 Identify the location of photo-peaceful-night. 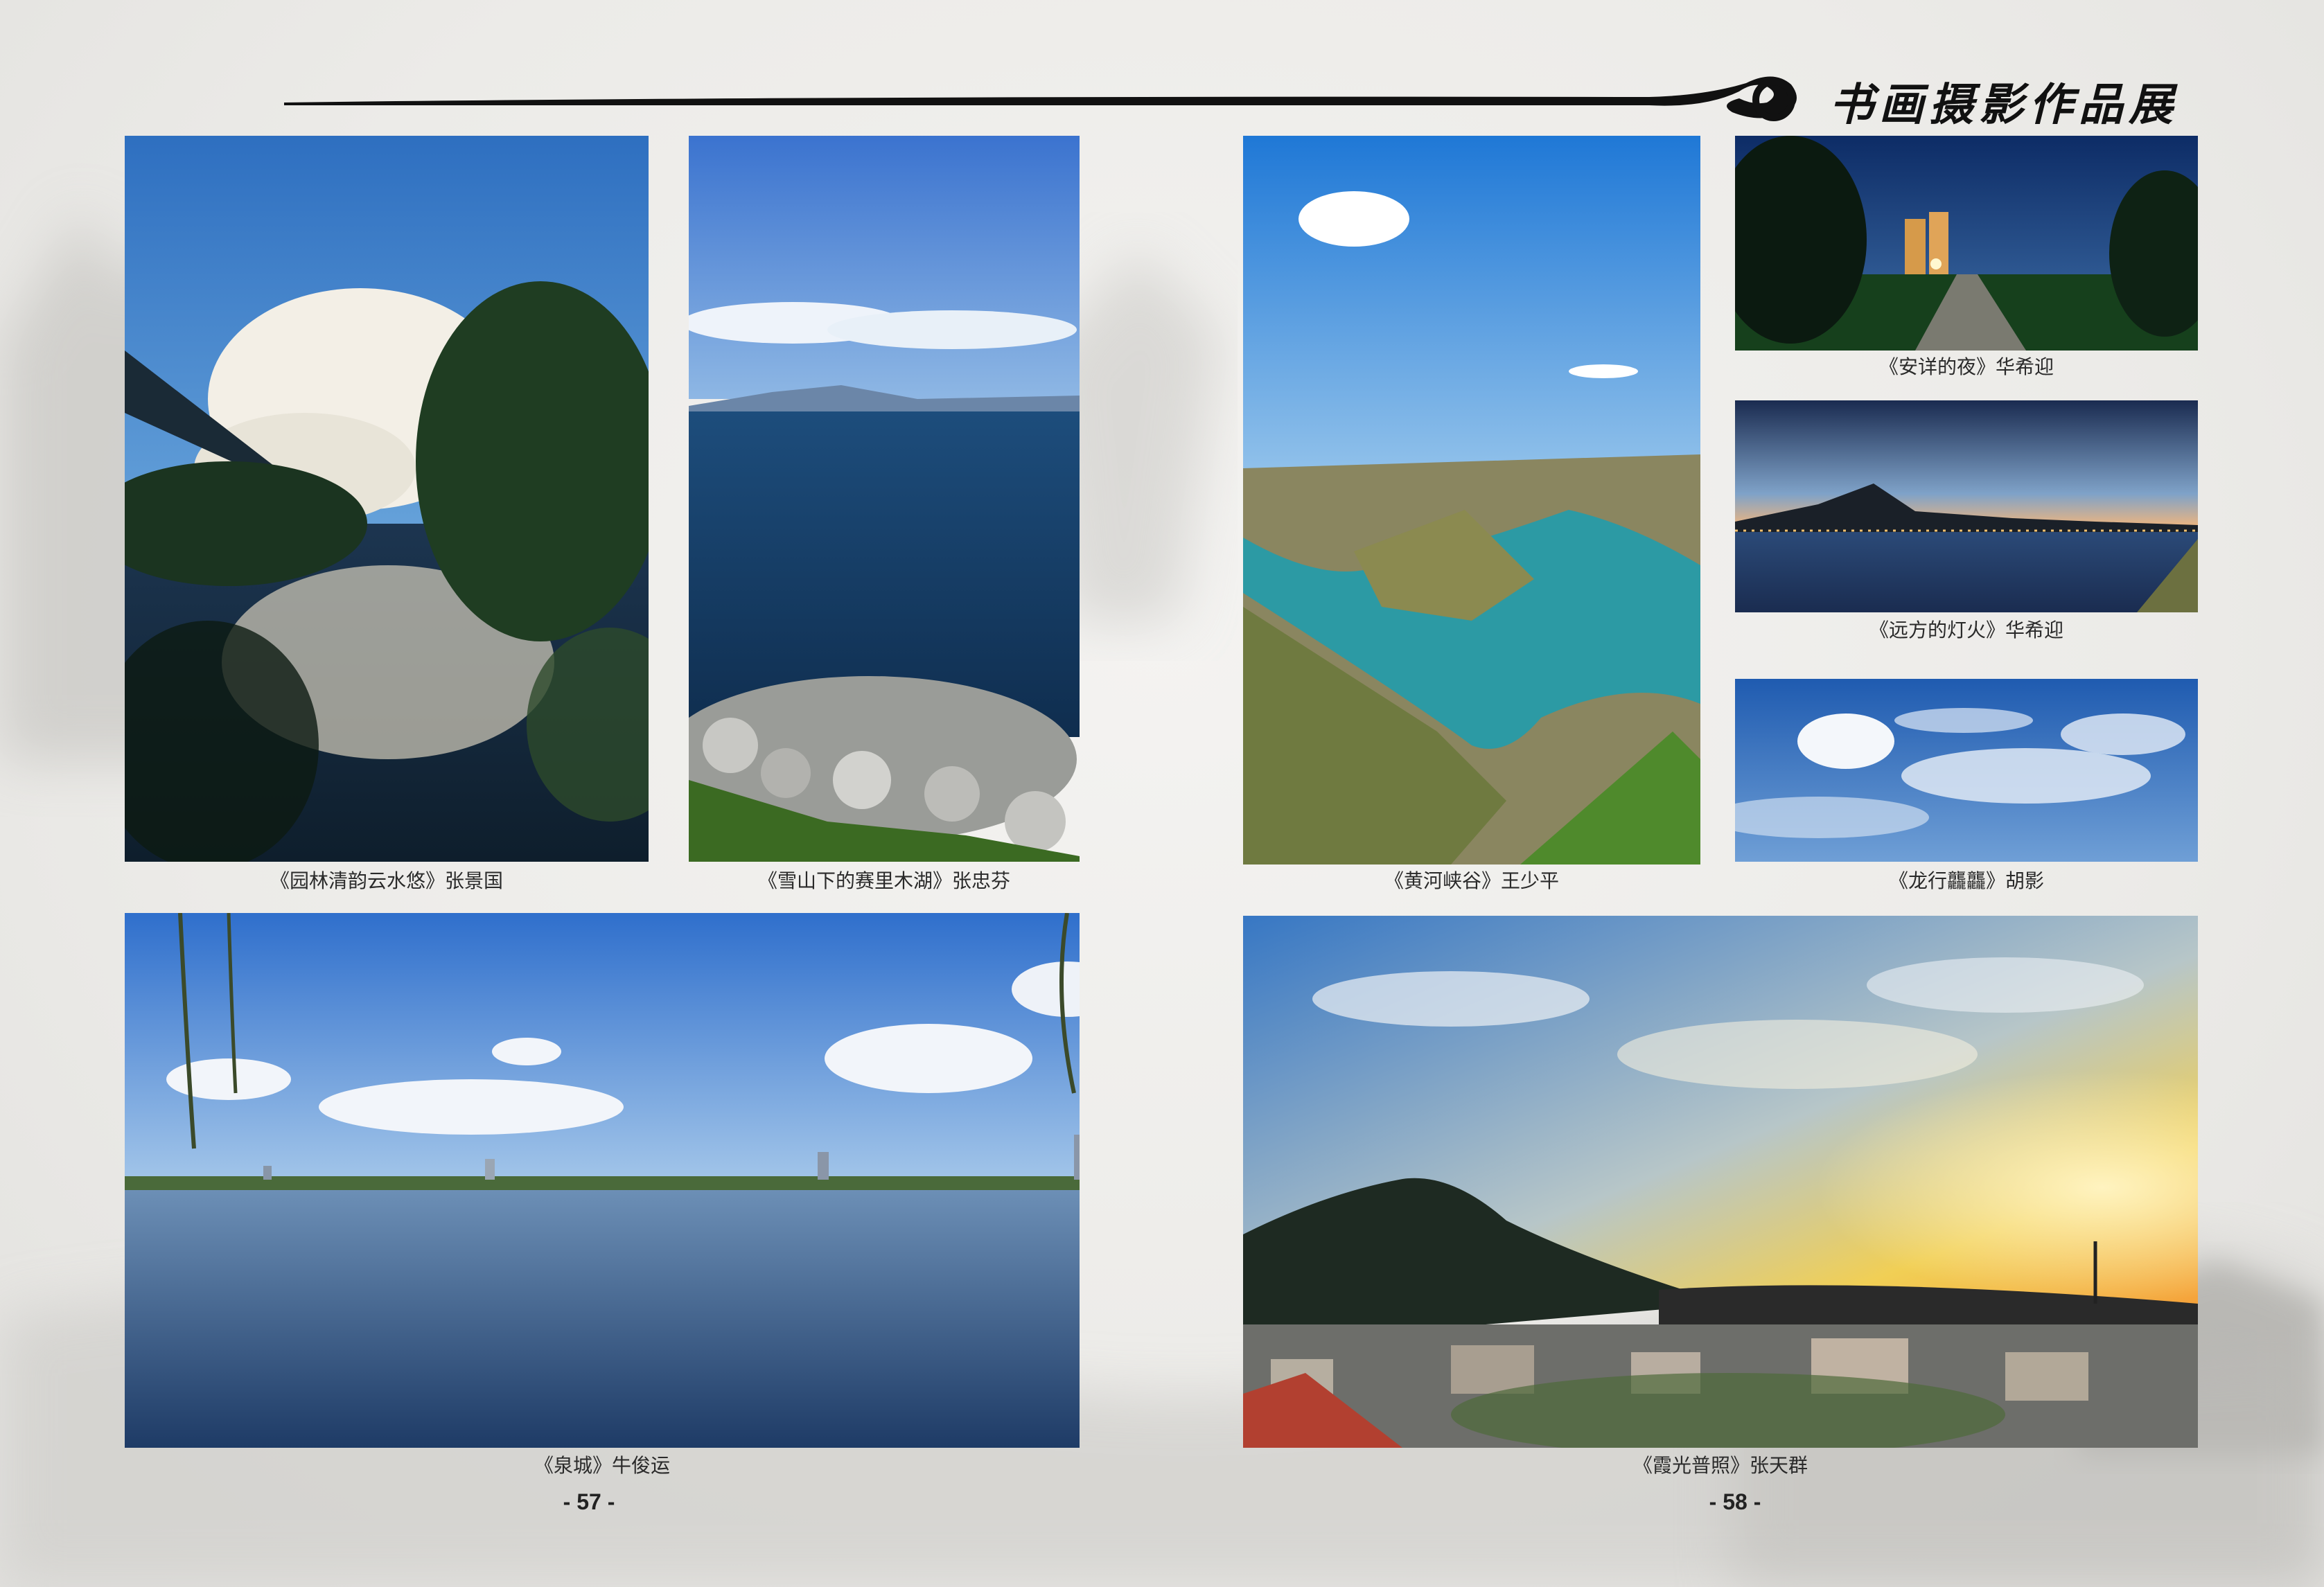
(1966, 243).